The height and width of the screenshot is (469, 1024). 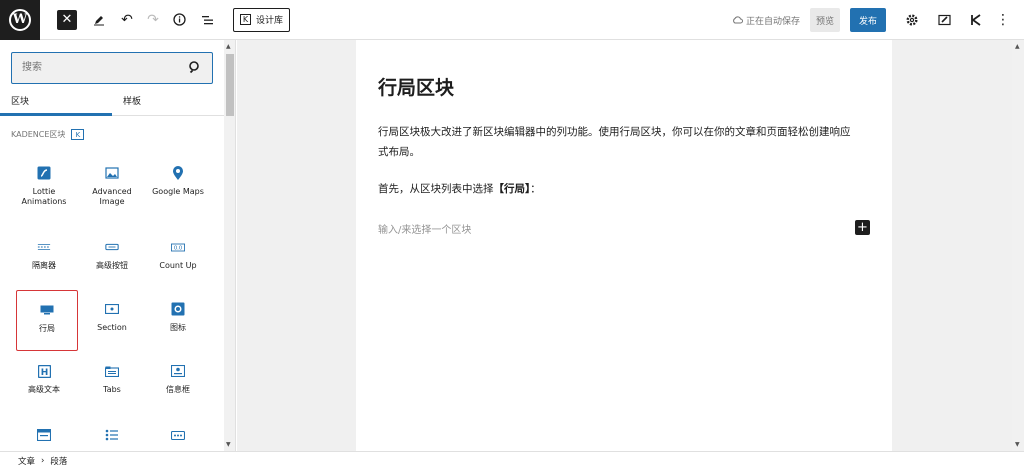 I want to click on redo-icon: ↷, so click(x=153, y=19).